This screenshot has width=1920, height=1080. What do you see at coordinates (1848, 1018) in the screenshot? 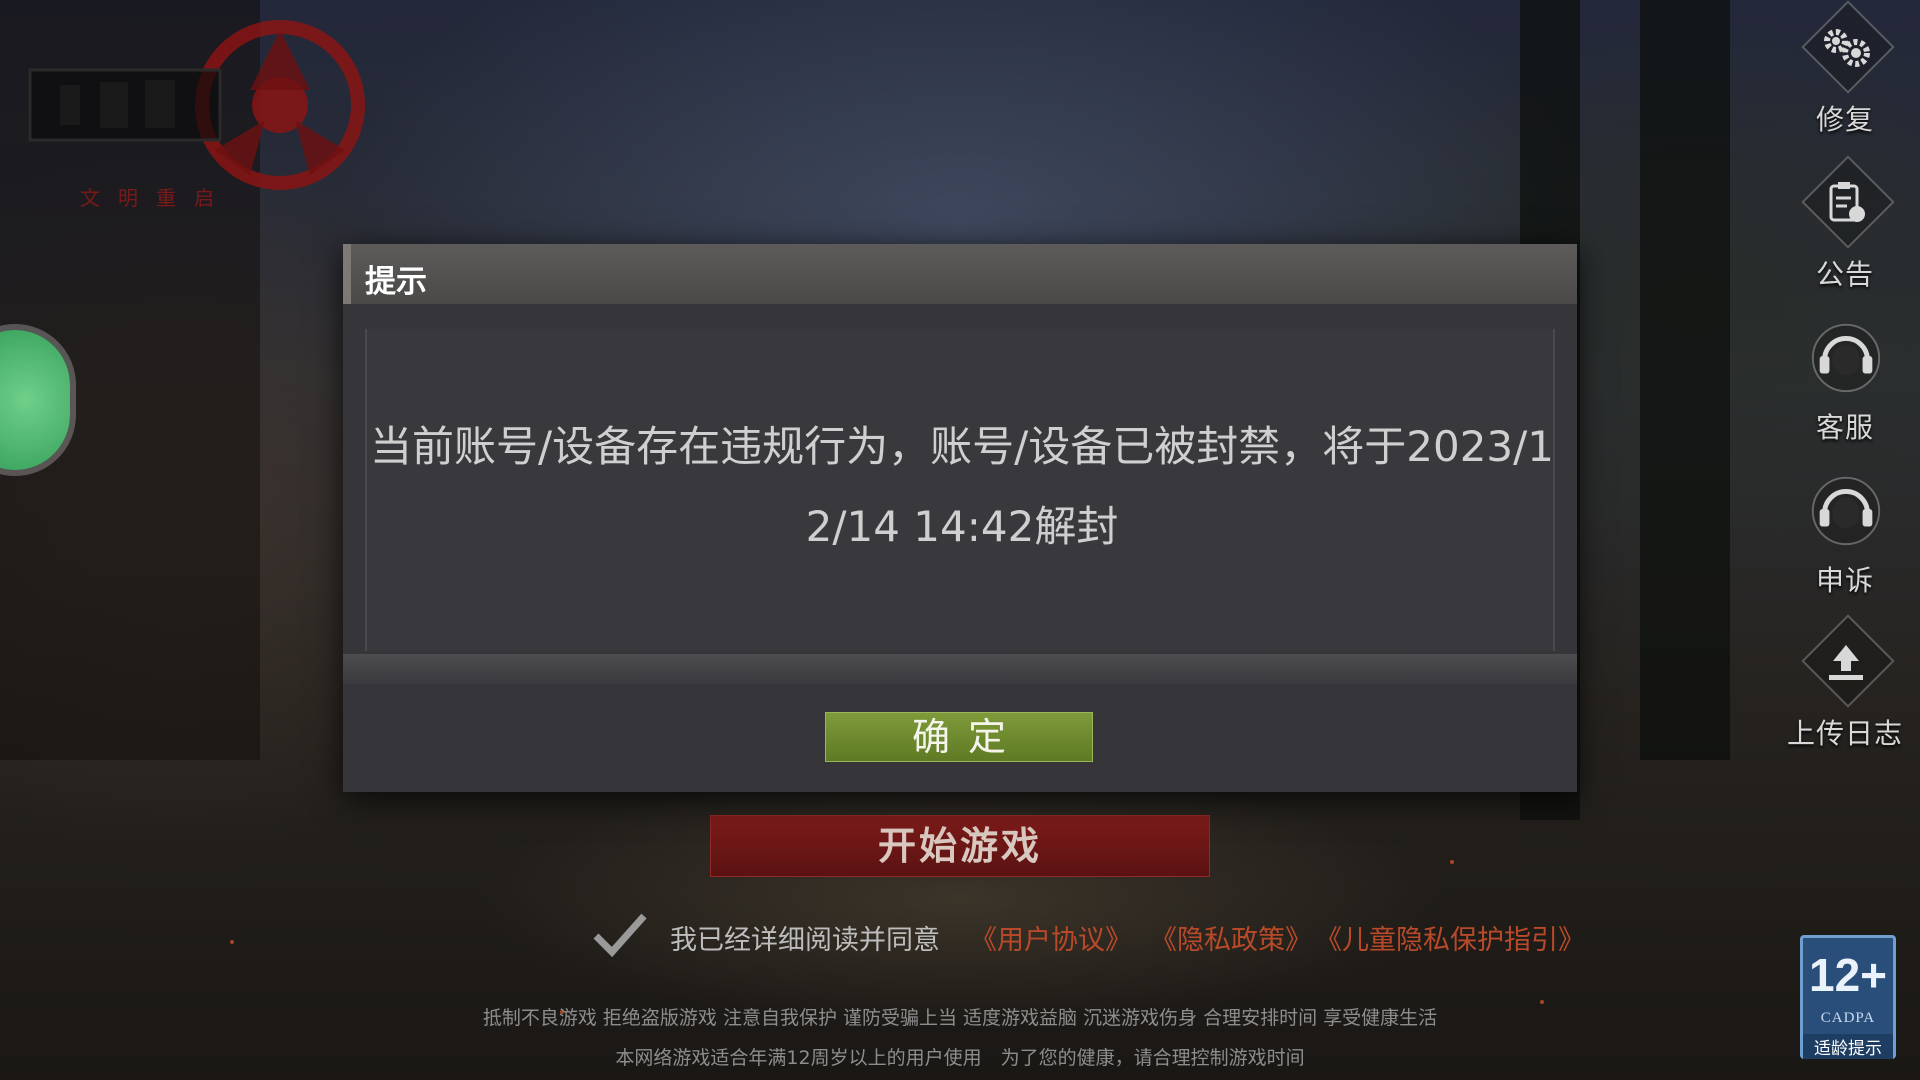
I see `age-rating-org: CADPA` at bounding box center [1848, 1018].